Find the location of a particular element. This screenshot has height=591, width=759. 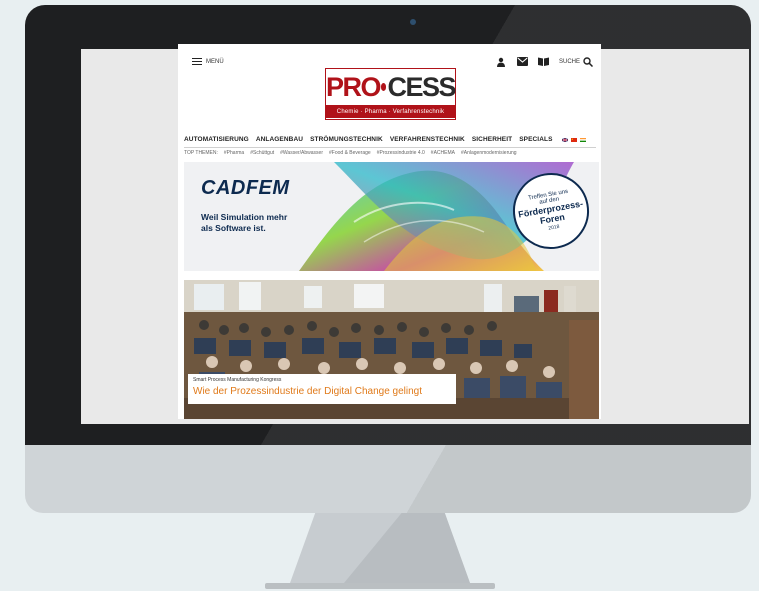

search-icon is located at coordinates (588, 61).